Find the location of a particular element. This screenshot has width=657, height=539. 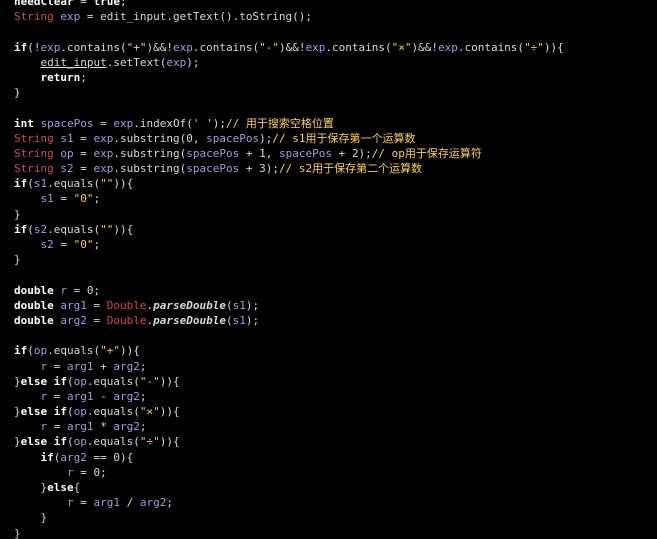

code-token: "-" is located at coordinates (269, 47).